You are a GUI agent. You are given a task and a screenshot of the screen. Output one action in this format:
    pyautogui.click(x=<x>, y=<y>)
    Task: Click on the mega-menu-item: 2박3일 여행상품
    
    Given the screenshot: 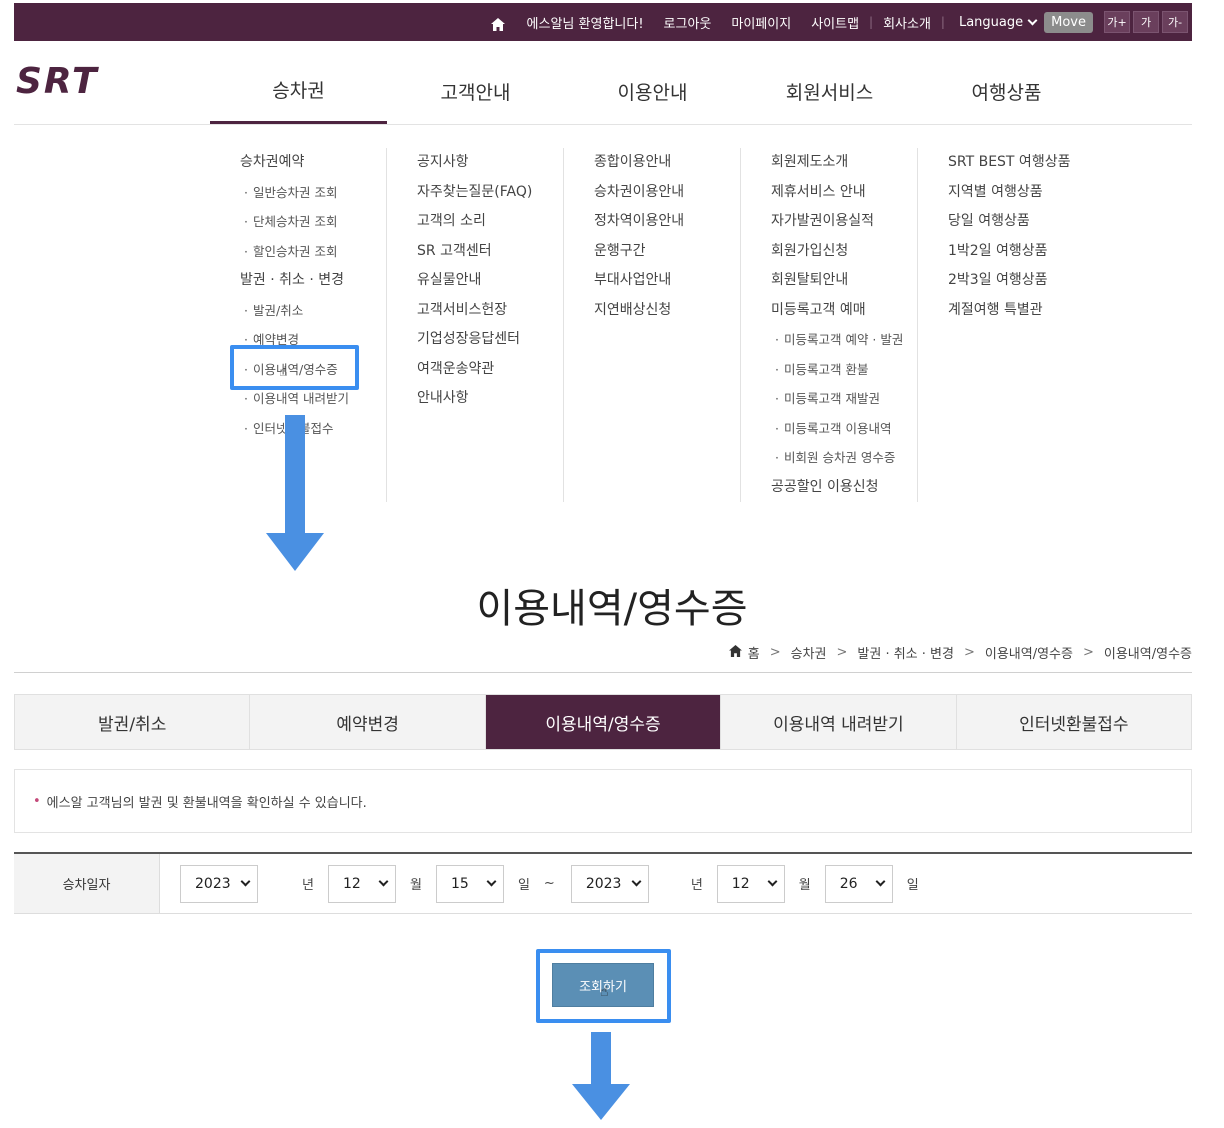 What is the action you would take?
    pyautogui.click(x=1021, y=281)
    